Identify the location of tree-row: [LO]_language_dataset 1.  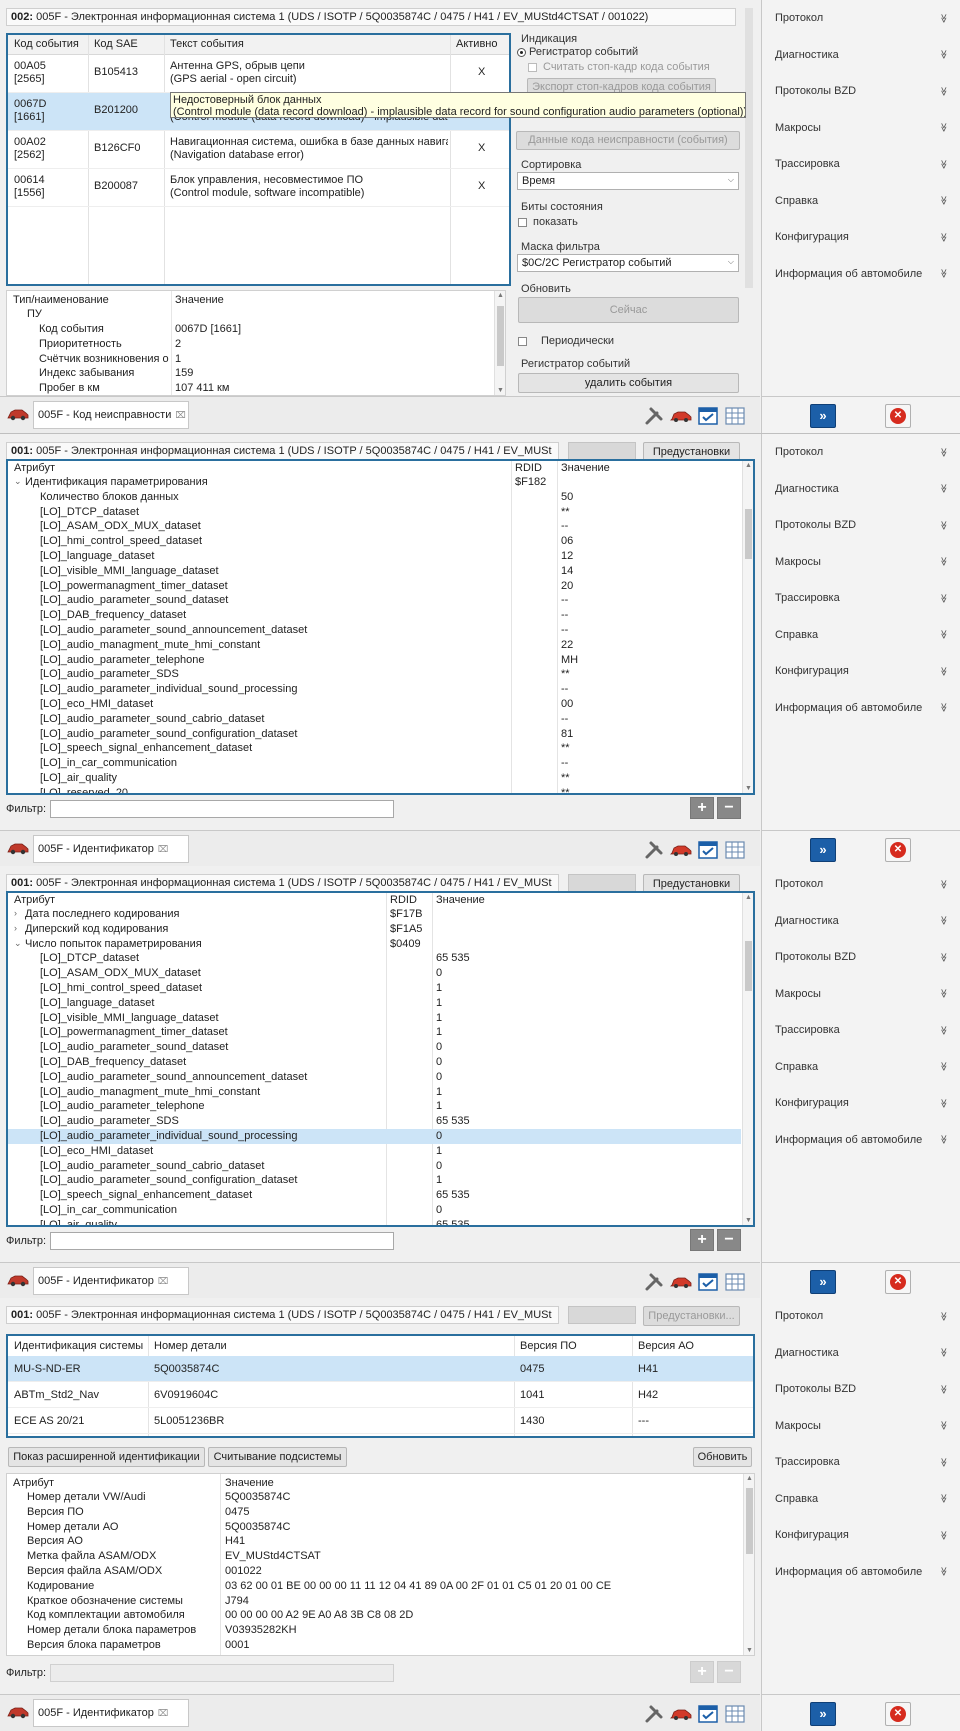
(374, 1003).